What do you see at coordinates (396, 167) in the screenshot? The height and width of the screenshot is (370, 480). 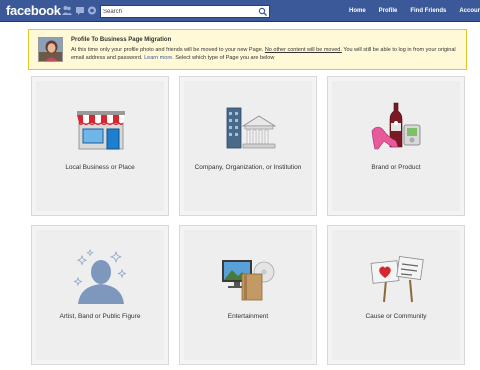 I see `tile-label: Brand or Product` at bounding box center [396, 167].